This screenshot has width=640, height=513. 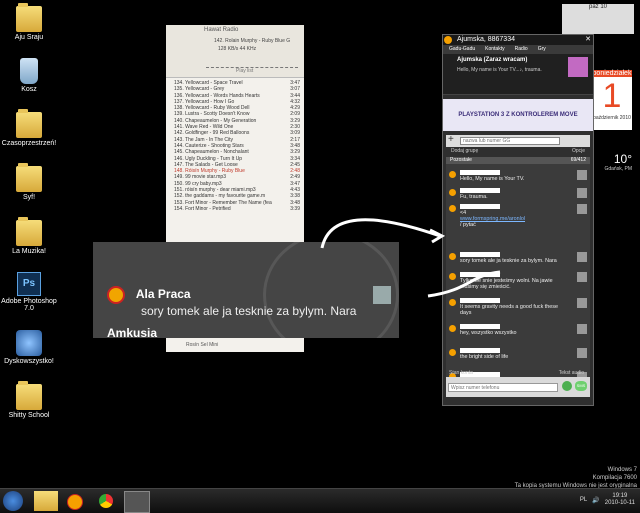 I want to click on toolbar: Dodaj grupę Opcje, so click(x=518, y=152).